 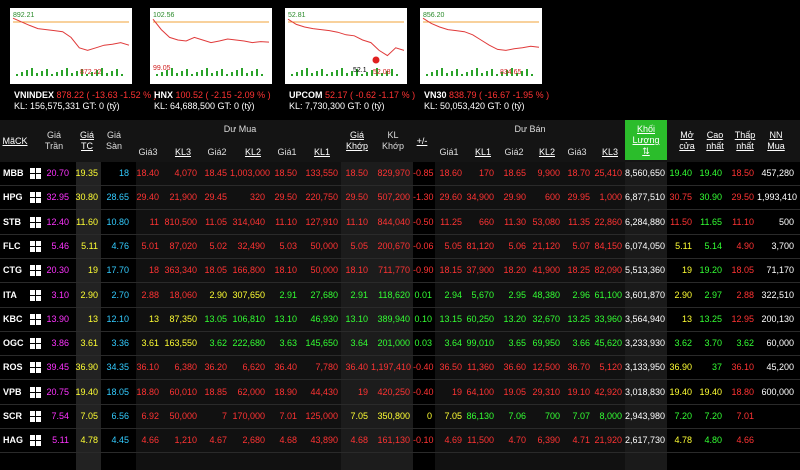 What do you see at coordinates (218, 245) in the screenshot?
I see `cell-b2: 5.02` at bounding box center [218, 245].